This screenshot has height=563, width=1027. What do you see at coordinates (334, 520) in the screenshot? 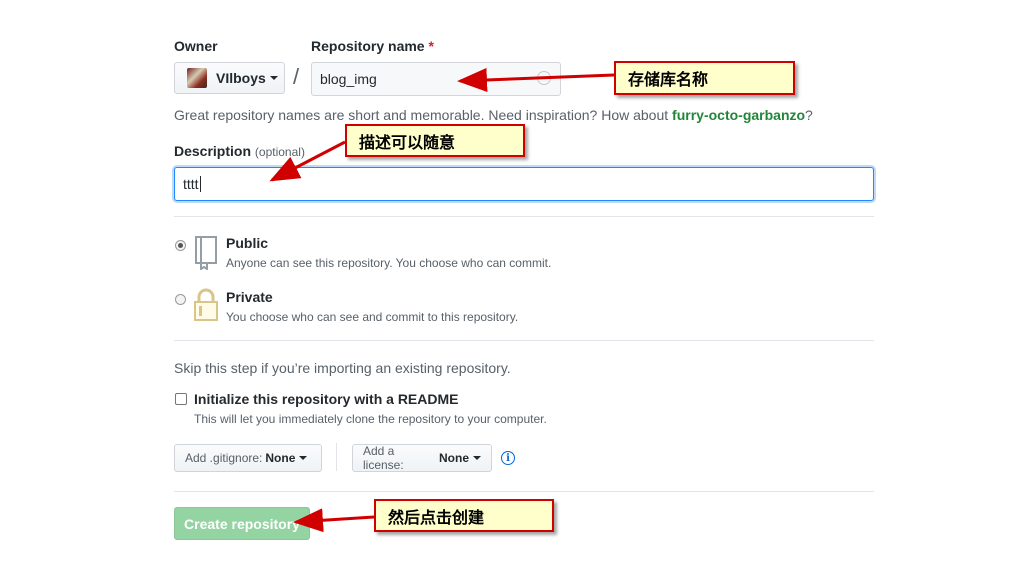
I see `arrow-create` at bounding box center [334, 520].